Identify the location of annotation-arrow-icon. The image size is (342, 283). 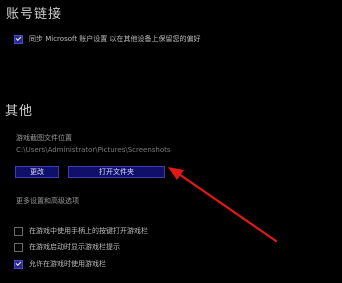
(223, 205).